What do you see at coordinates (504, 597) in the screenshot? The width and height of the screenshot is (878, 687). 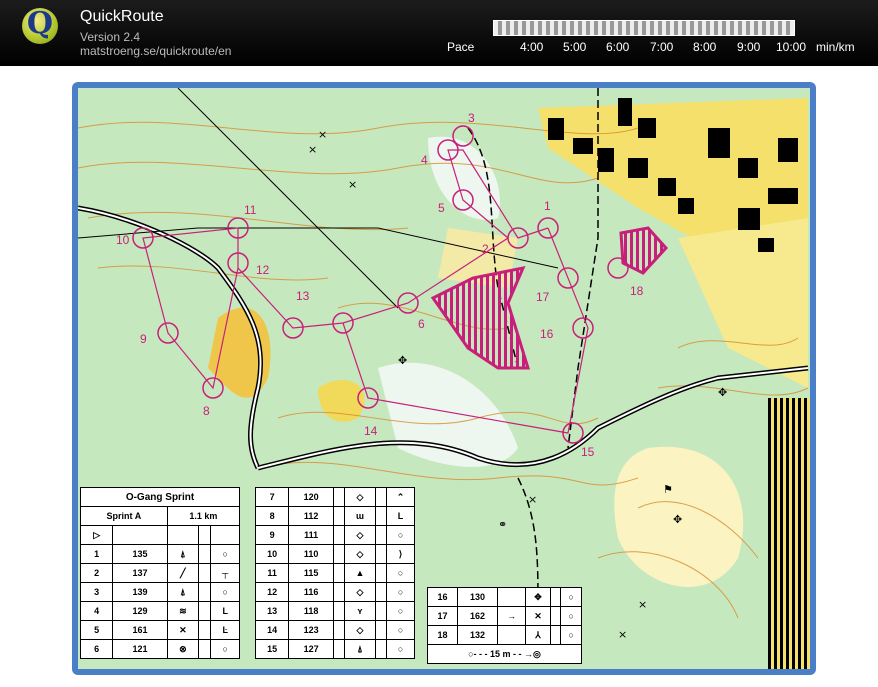 I see `description-row: 16 130 ✥ ○` at bounding box center [504, 597].